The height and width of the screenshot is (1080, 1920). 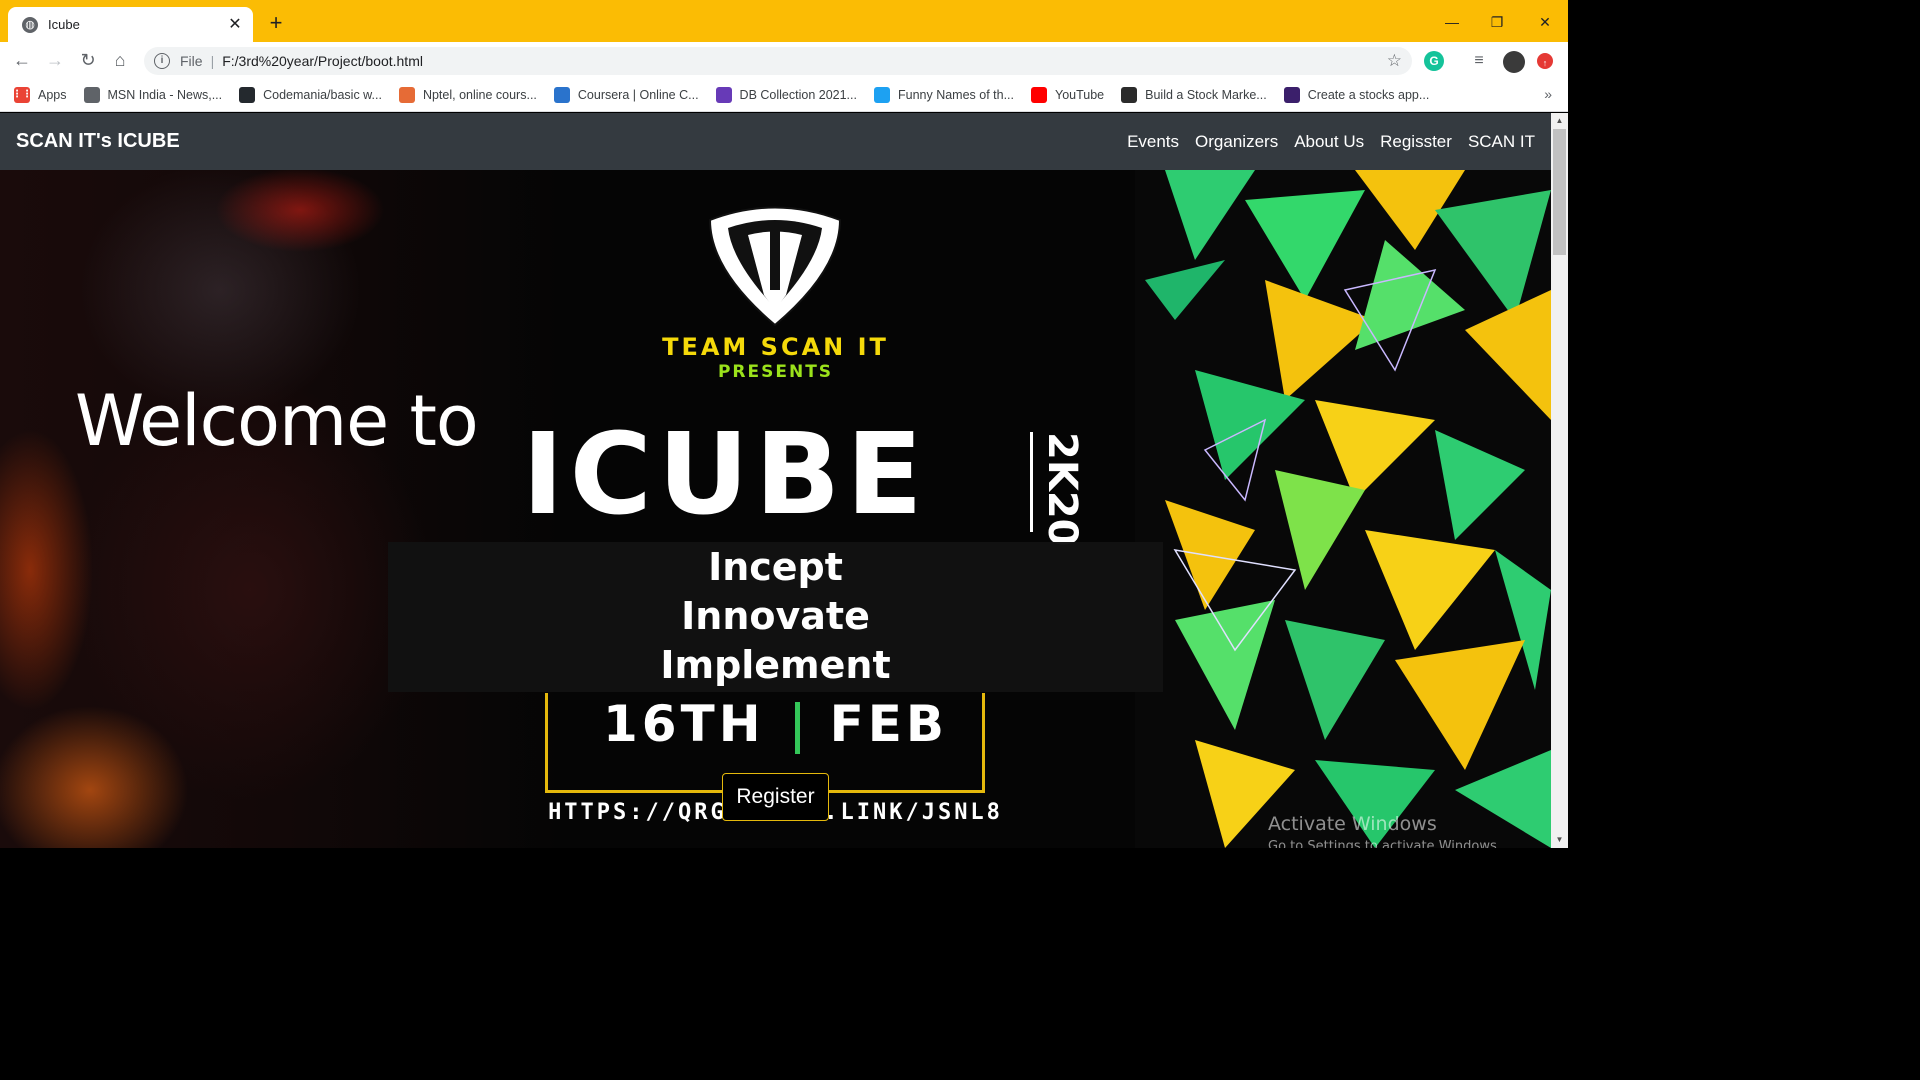 I want to click on event-year-box: 2K20, so click(x=1058, y=489).